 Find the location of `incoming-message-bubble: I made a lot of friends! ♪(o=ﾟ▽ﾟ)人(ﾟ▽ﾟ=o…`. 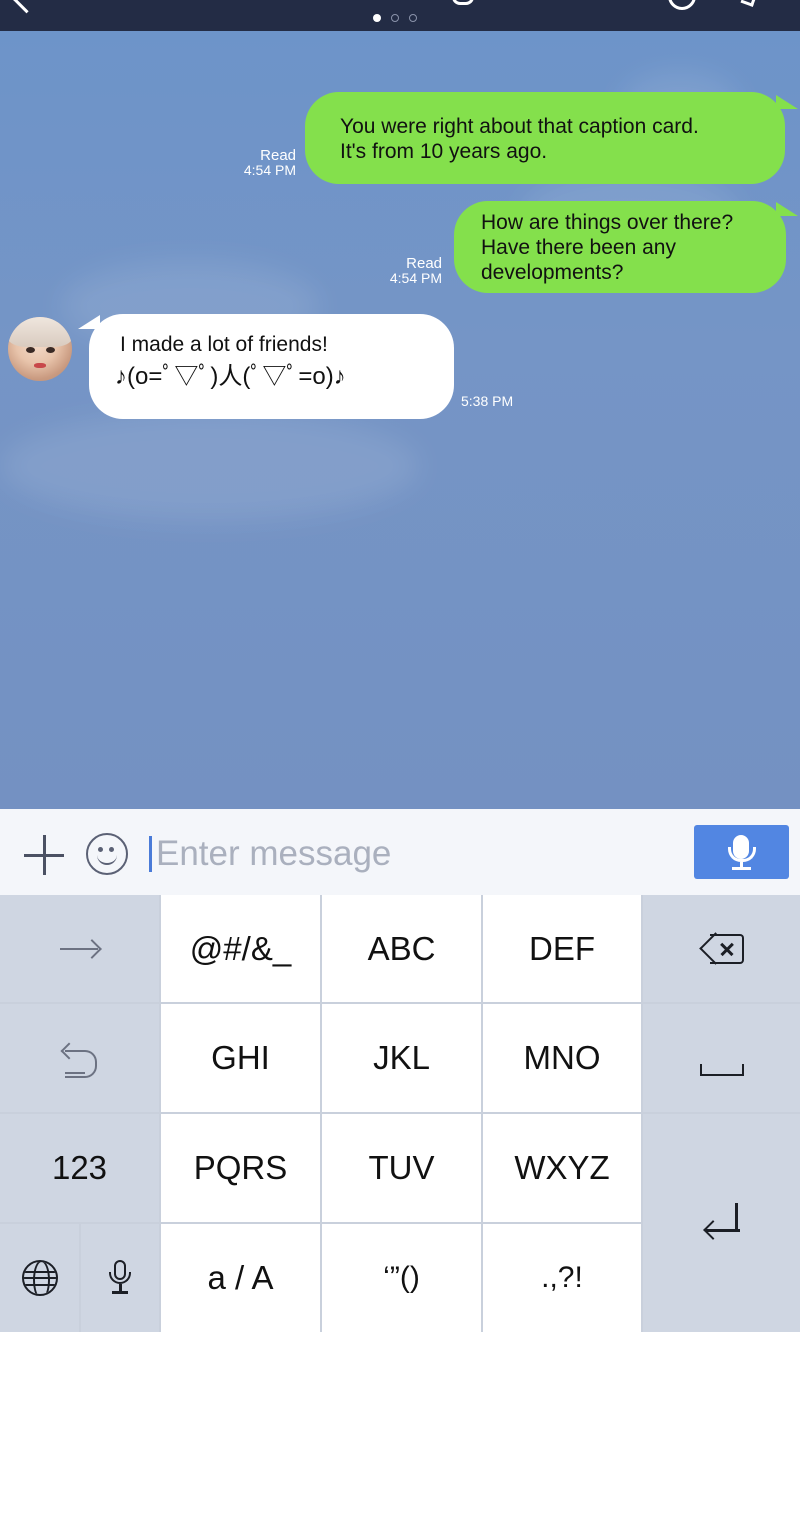

incoming-message-bubble: I made a lot of friends! ♪(o=ﾟ▽ﾟ)人(ﾟ▽ﾟ=o… is located at coordinates (271, 366).